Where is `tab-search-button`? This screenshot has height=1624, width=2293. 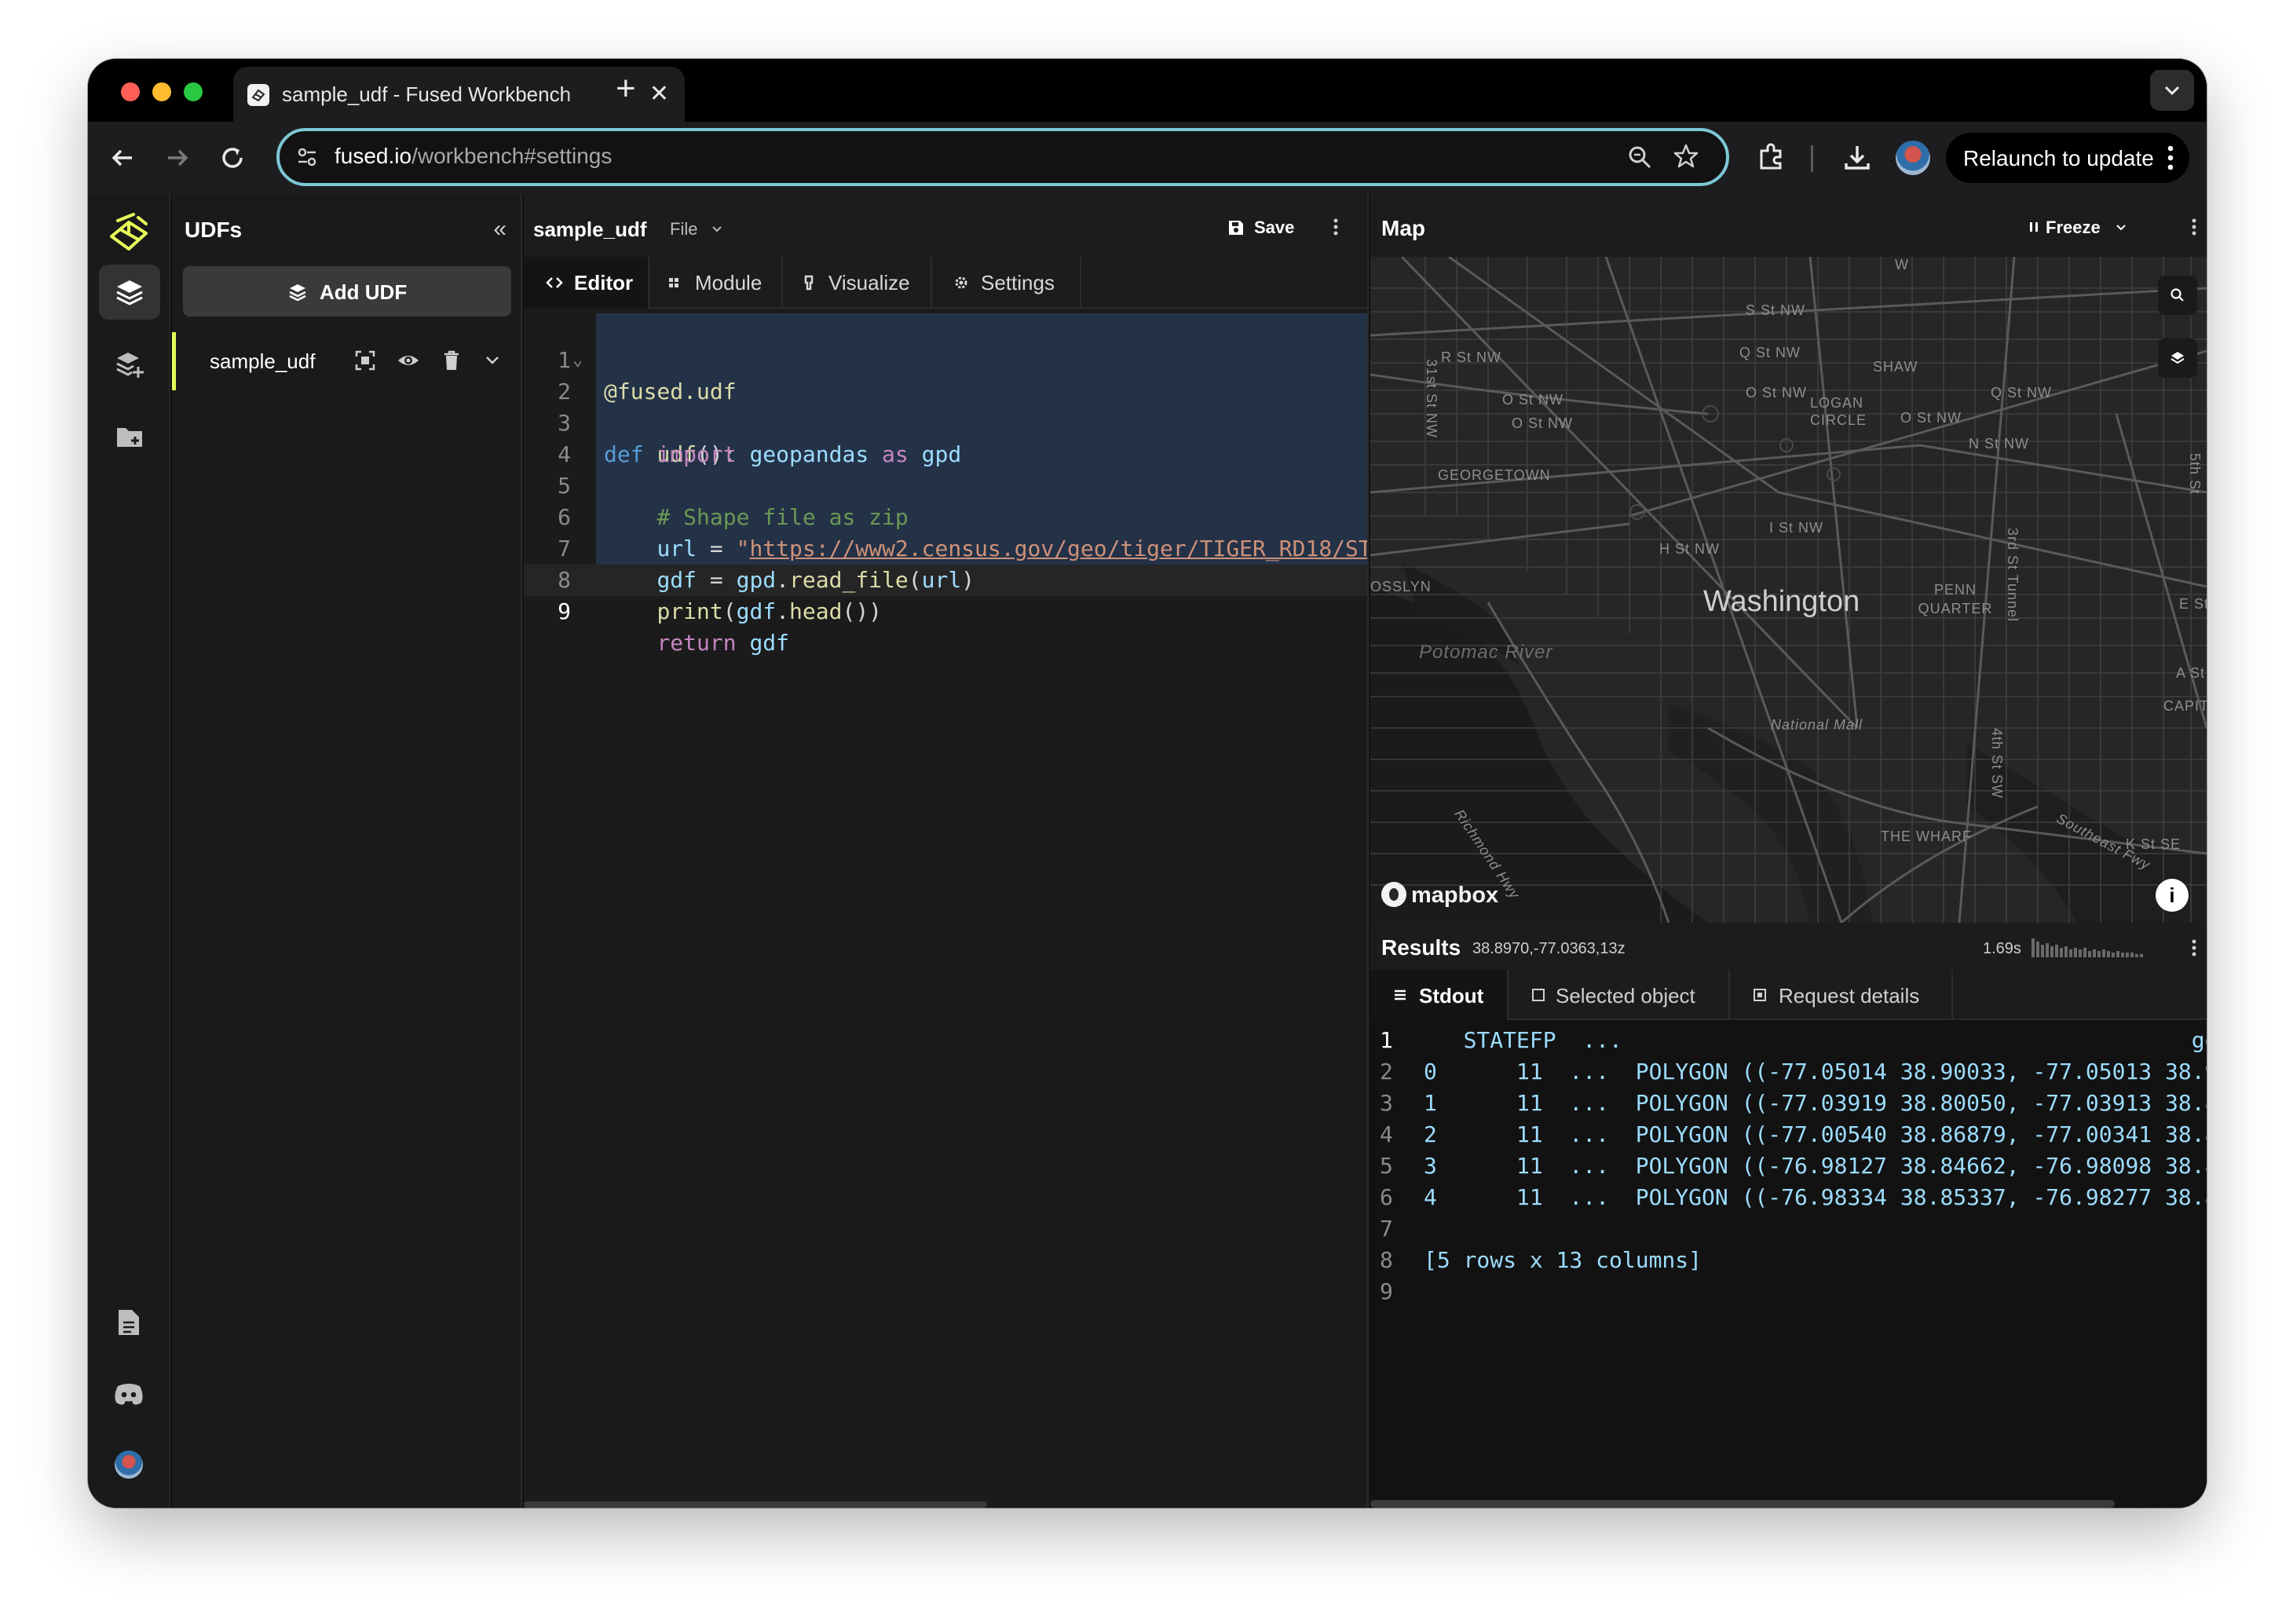
tab-search-button is located at coordinates (2172, 90).